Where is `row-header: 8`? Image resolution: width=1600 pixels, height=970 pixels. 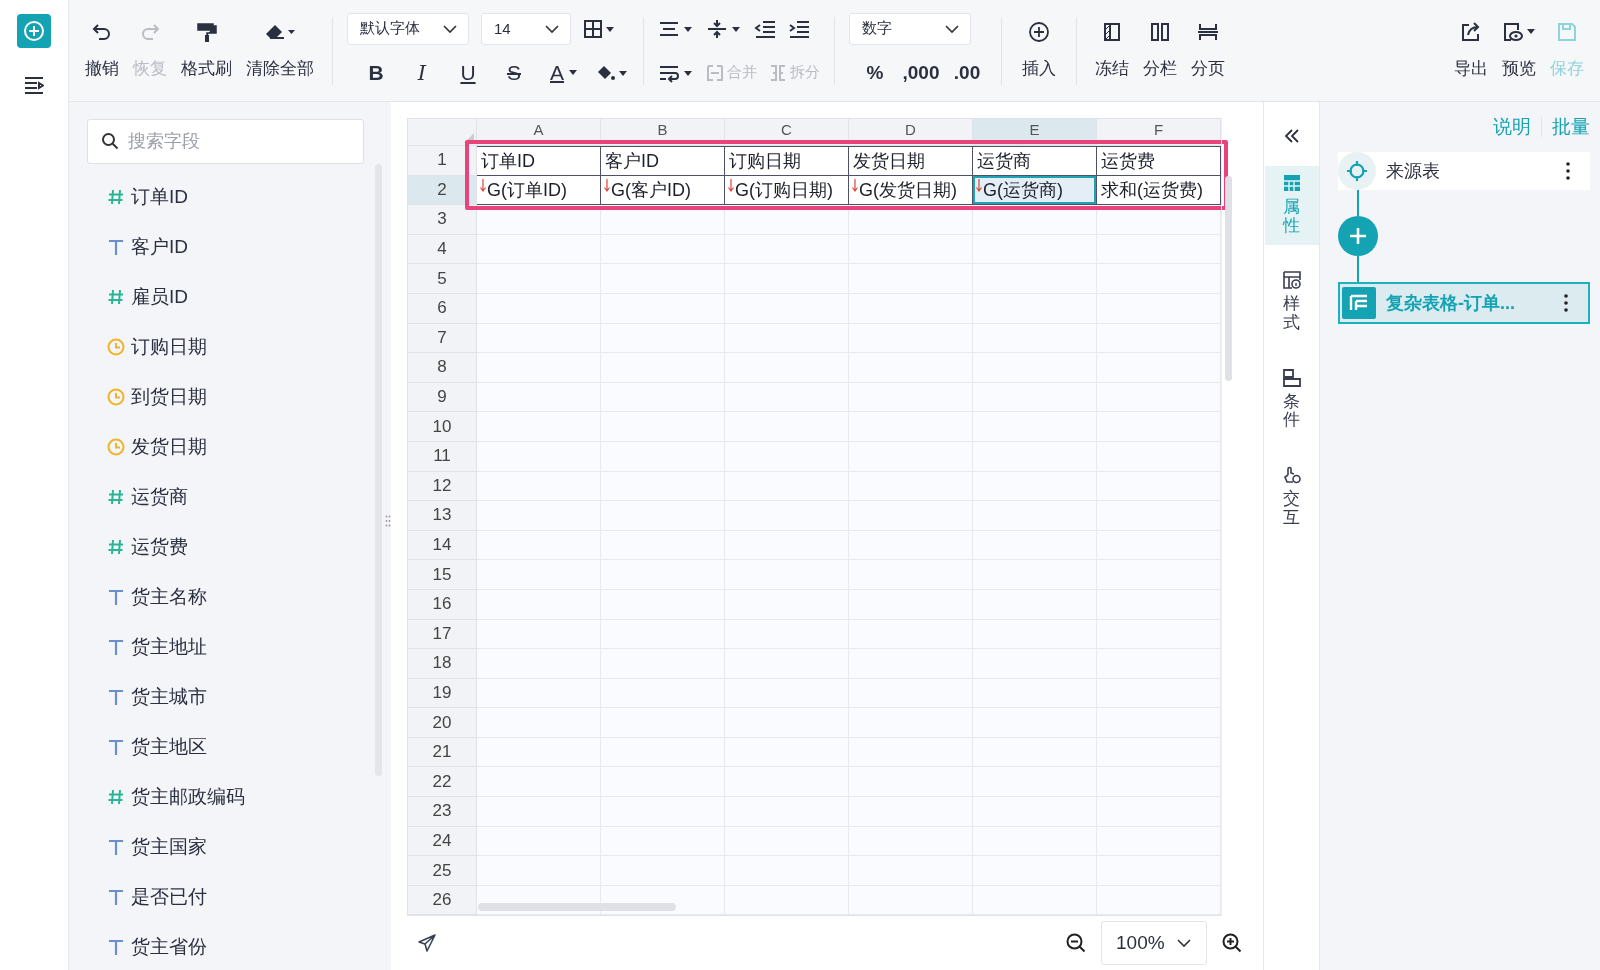 row-header: 8 is located at coordinates (442, 368).